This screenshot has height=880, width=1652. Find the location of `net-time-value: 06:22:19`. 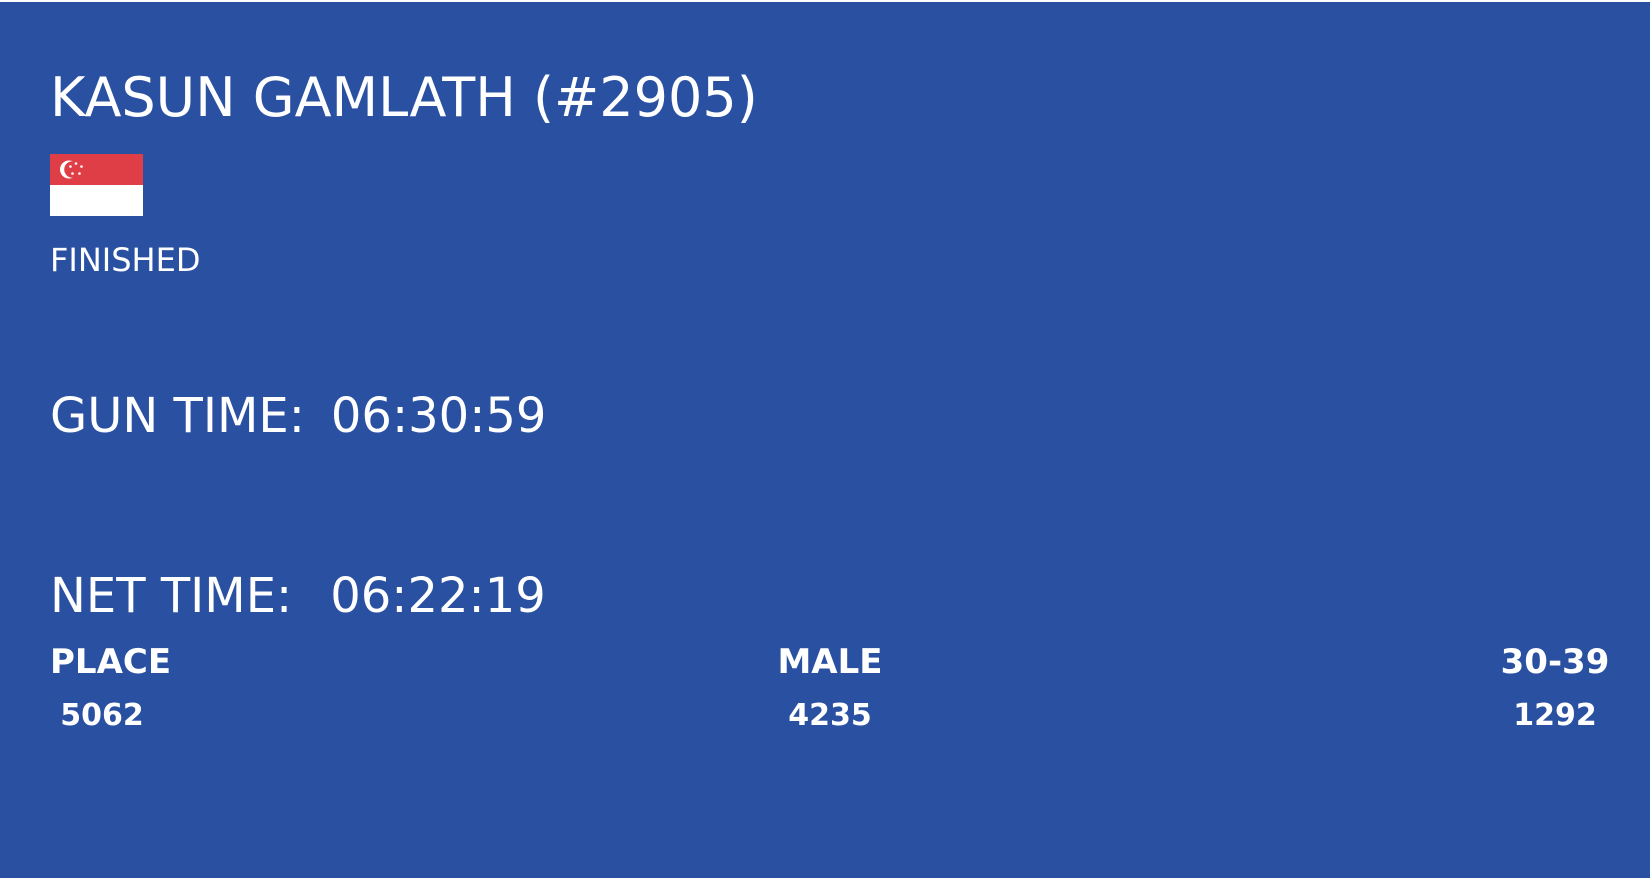

net-time-value: 06:22:19 is located at coordinates (438, 596).